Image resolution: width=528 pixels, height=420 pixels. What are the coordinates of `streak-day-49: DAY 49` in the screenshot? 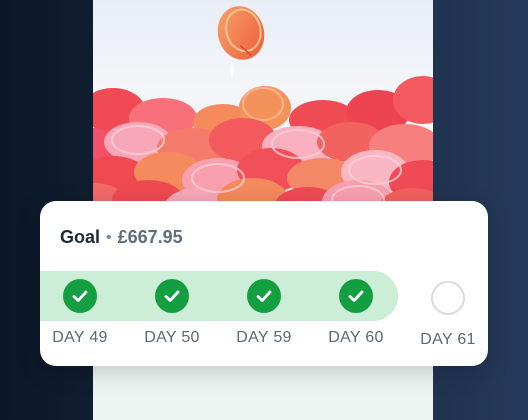 It's located at (80, 313).